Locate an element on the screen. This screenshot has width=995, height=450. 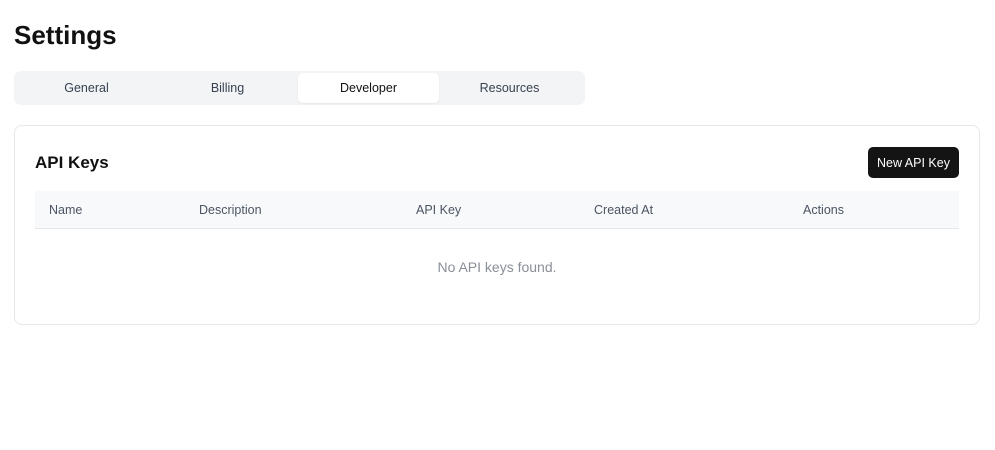
empty-state-message: No API keys found. is located at coordinates (497, 267).